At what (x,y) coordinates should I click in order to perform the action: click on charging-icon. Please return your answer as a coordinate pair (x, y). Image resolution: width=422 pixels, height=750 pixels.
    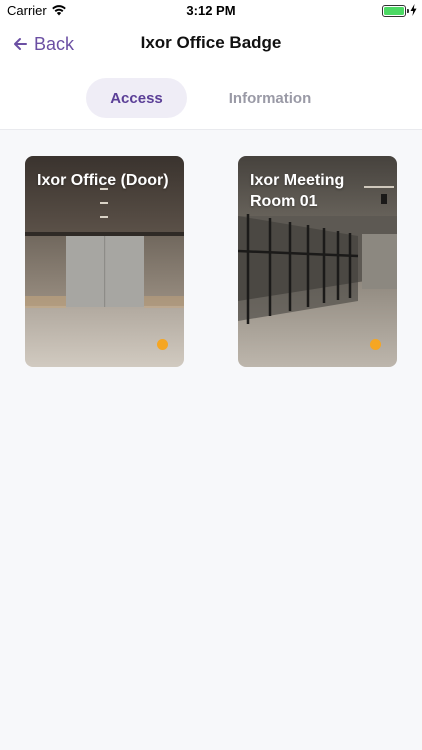
    Looking at the image, I should click on (413, 10).